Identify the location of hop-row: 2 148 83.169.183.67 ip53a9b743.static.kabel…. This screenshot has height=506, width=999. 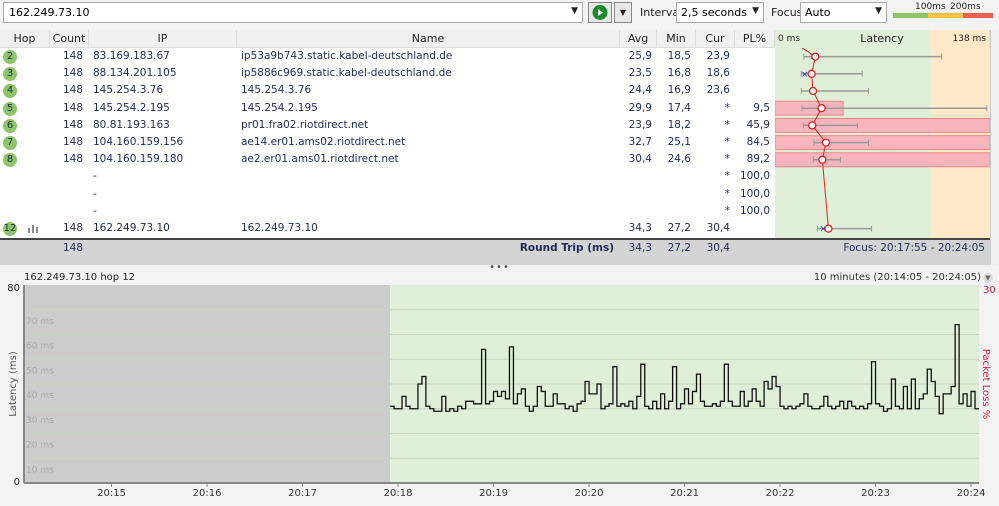
(387, 56).